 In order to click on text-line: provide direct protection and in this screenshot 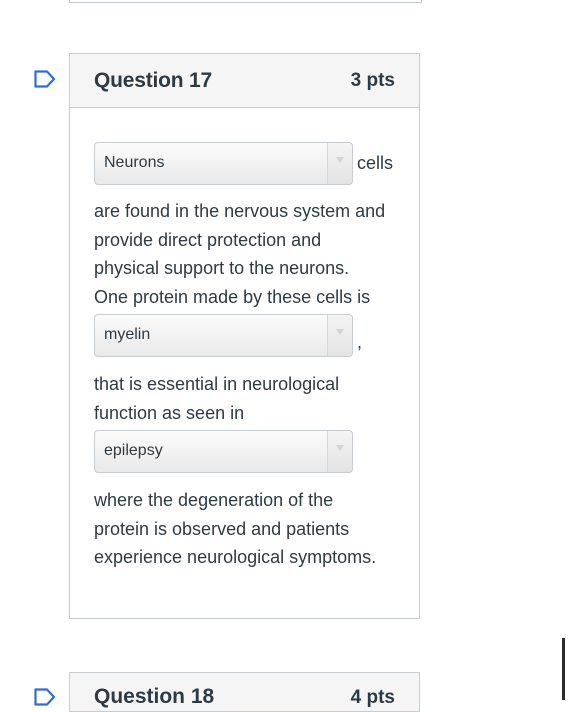, I will do `click(208, 239)`.